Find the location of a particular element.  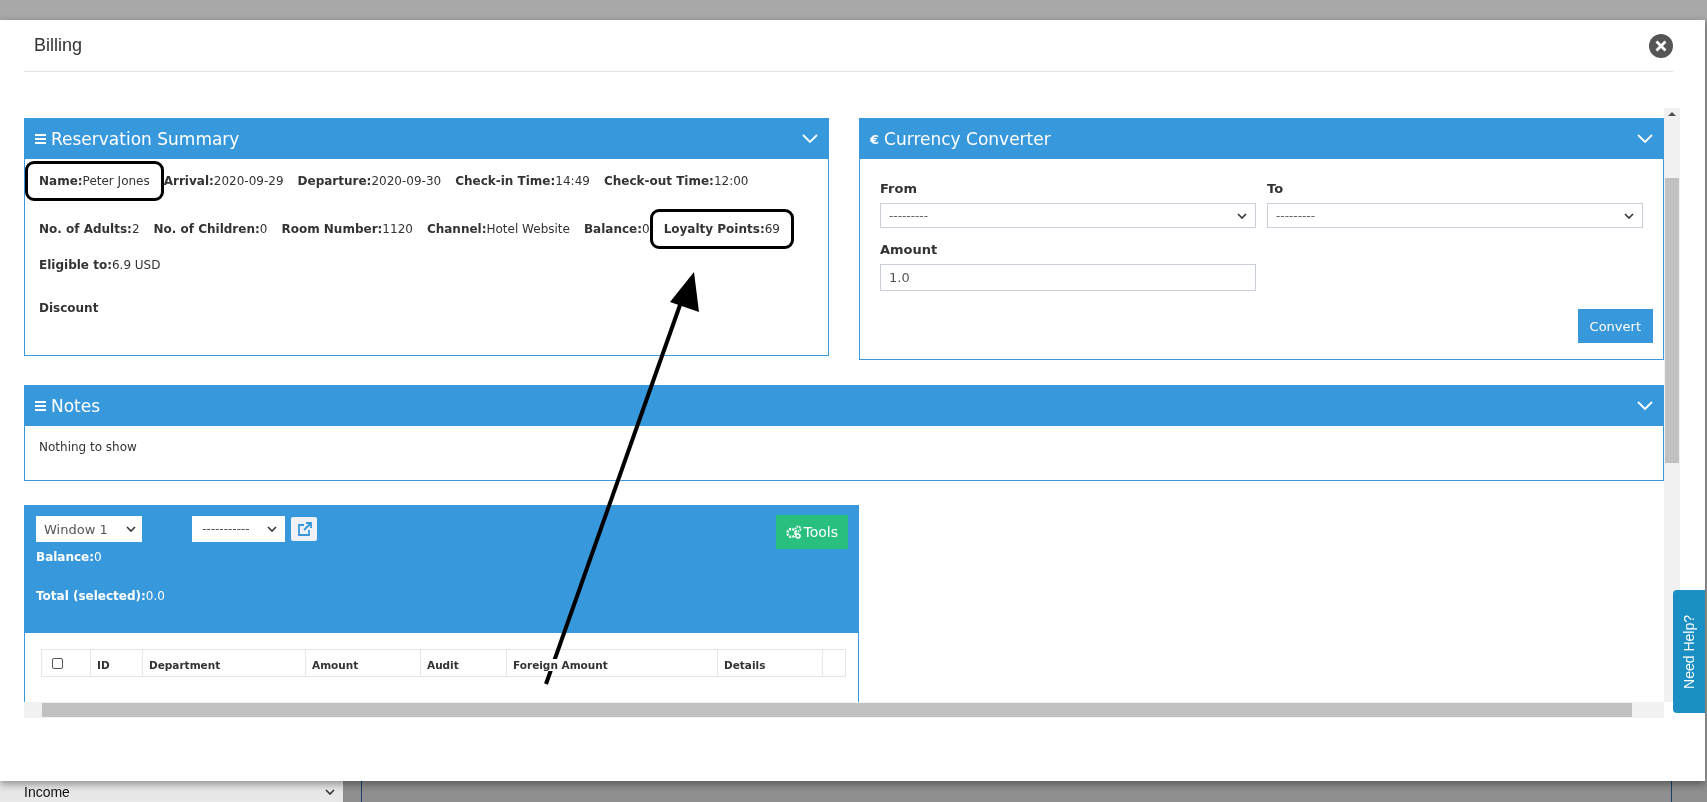

panel-title: Notes is located at coordinates (76, 406).